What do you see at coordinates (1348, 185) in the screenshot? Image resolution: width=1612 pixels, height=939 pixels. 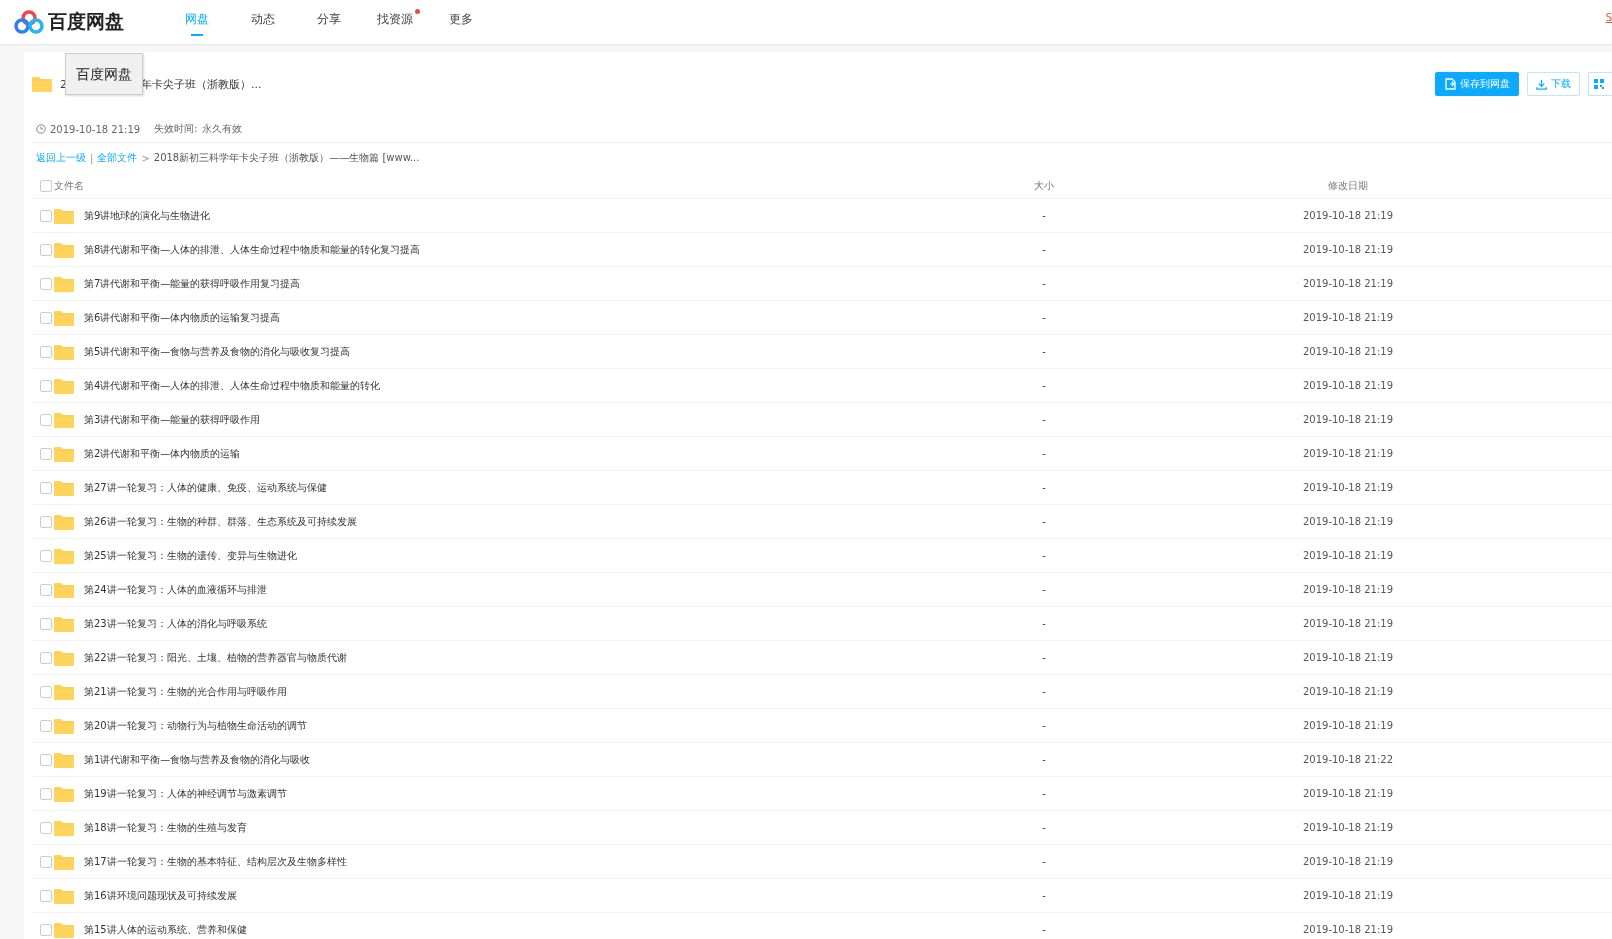 I see `column-header: 修改日期` at bounding box center [1348, 185].